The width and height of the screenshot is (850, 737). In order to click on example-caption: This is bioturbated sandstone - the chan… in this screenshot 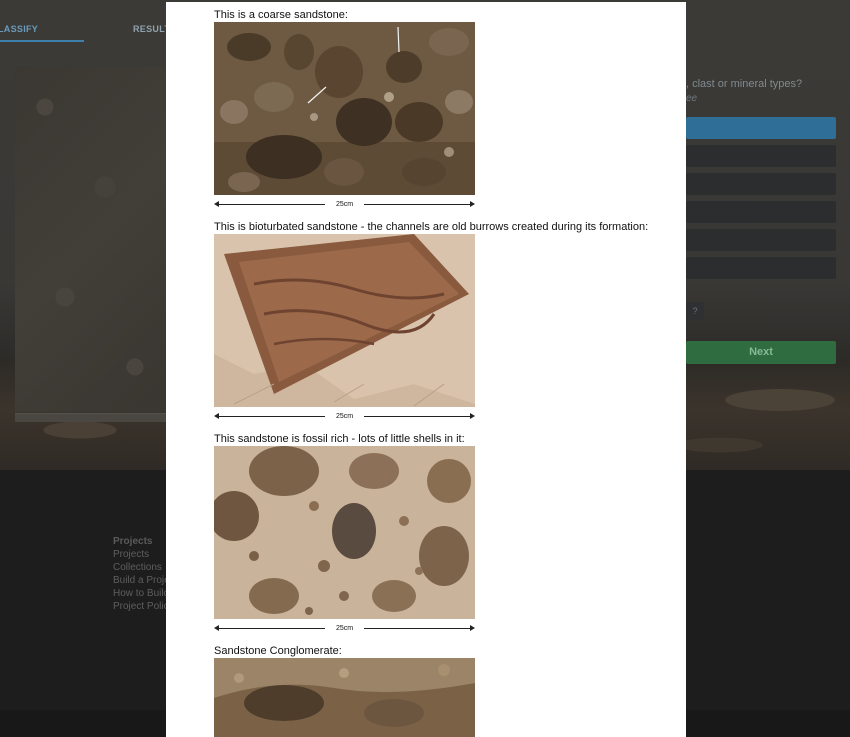, I will do `click(431, 227)`.